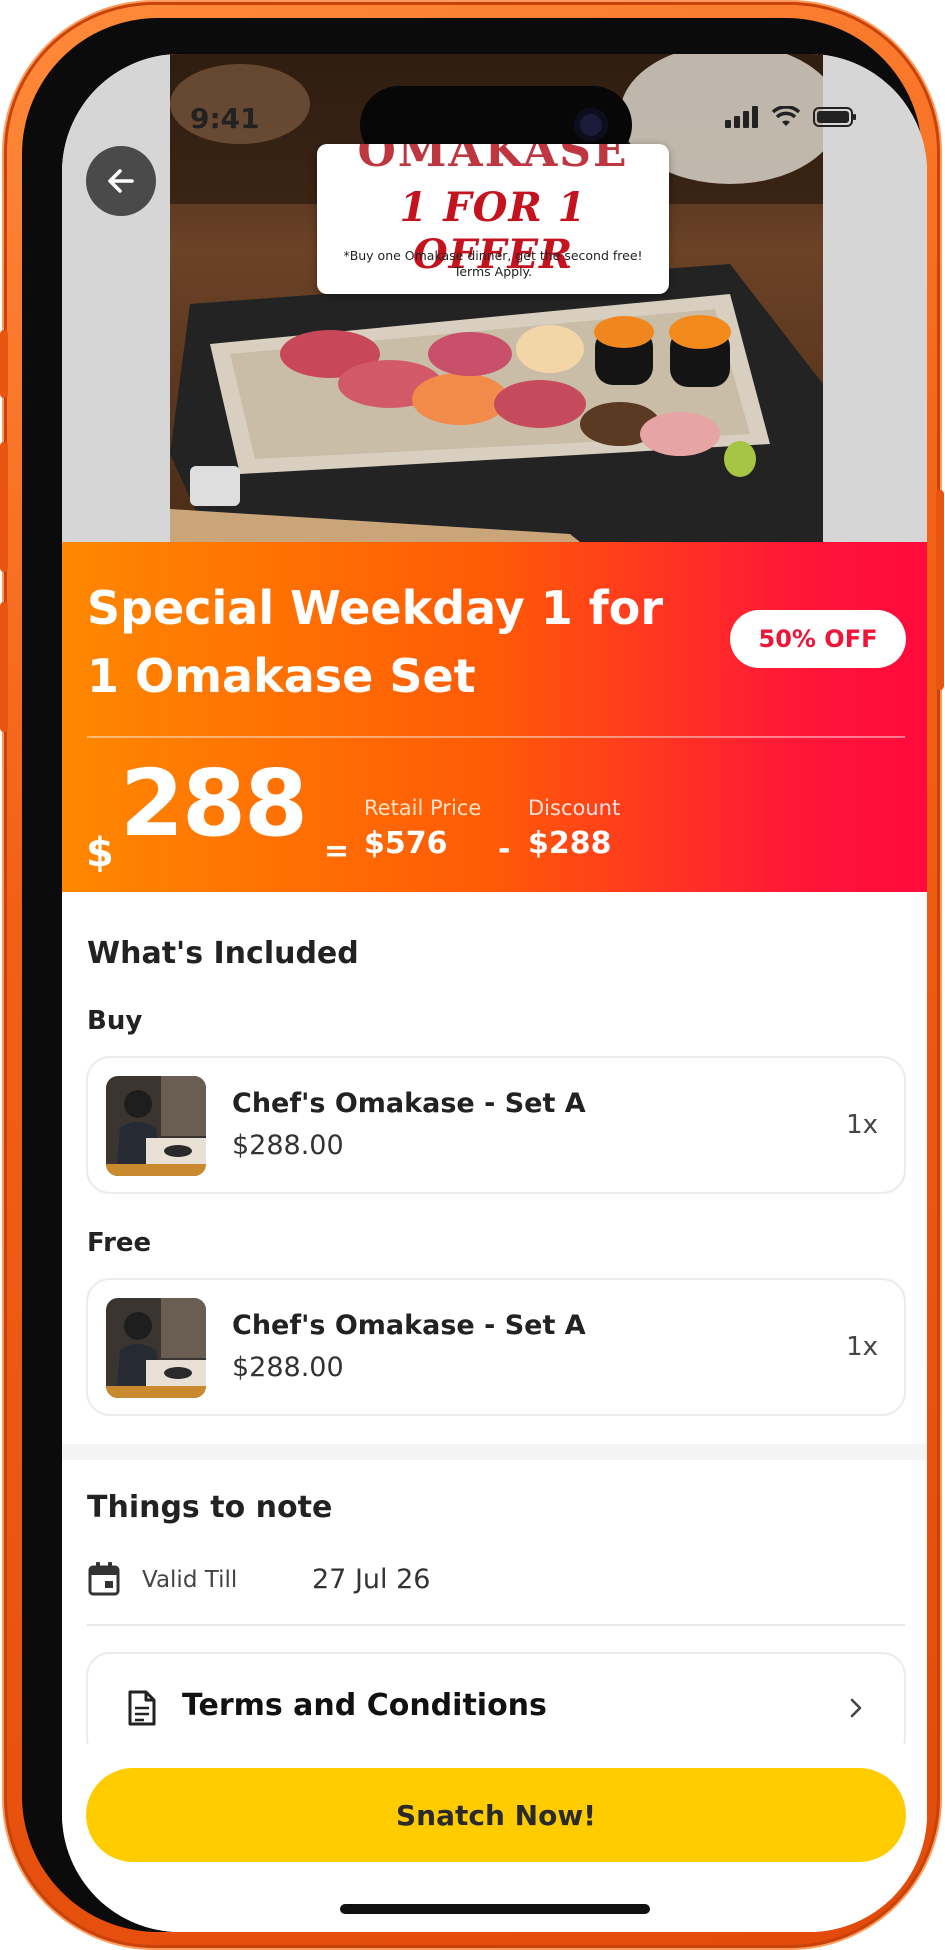 This screenshot has width=945, height=1950. I want to click on battery-icon, so click(834, 117).